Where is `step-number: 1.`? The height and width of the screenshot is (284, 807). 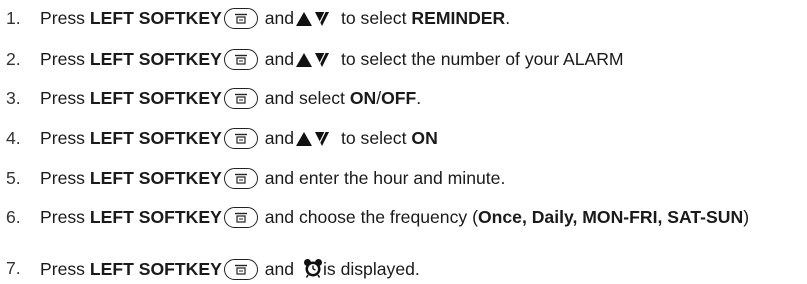
step-number: 1. is located at coordinates (13, 18).